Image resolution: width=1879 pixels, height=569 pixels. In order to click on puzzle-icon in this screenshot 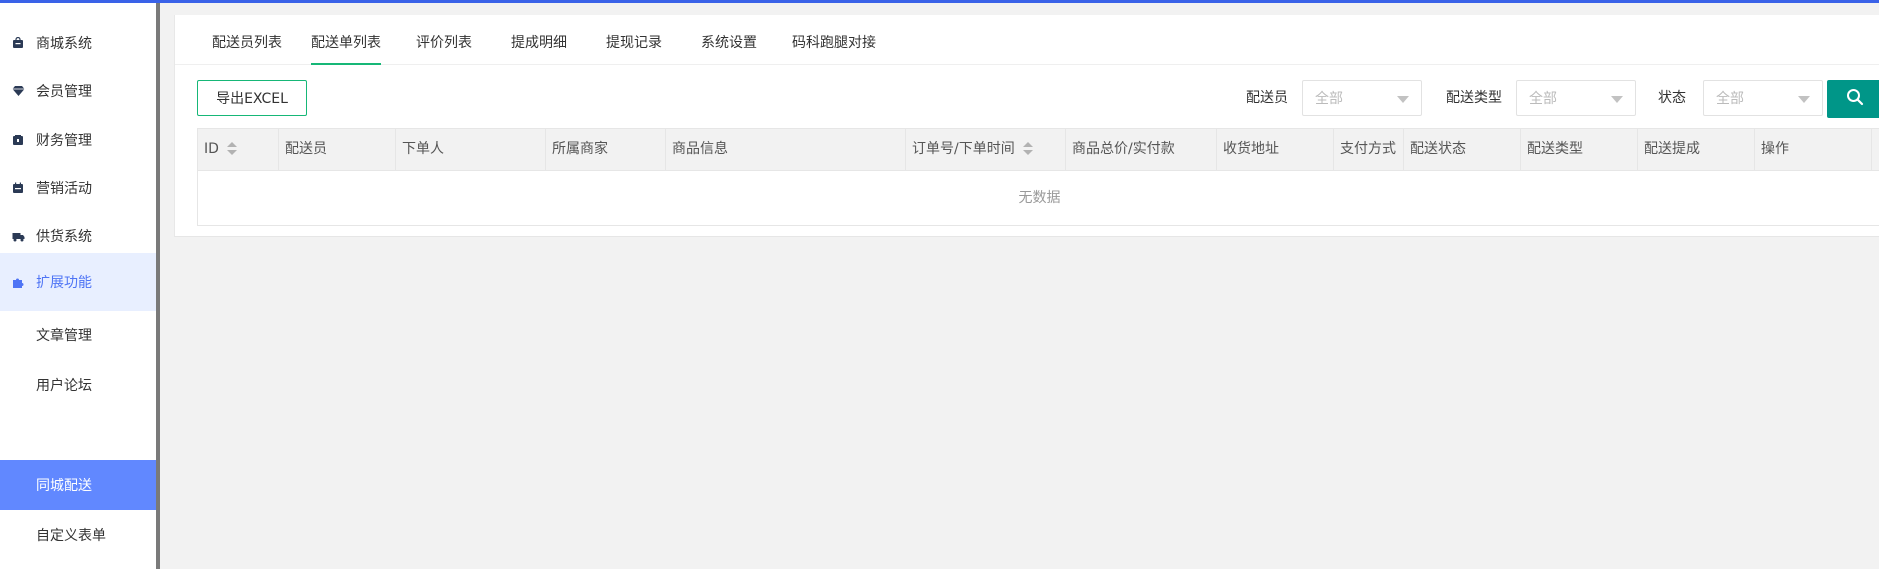, I will do `click(18, 282)`.